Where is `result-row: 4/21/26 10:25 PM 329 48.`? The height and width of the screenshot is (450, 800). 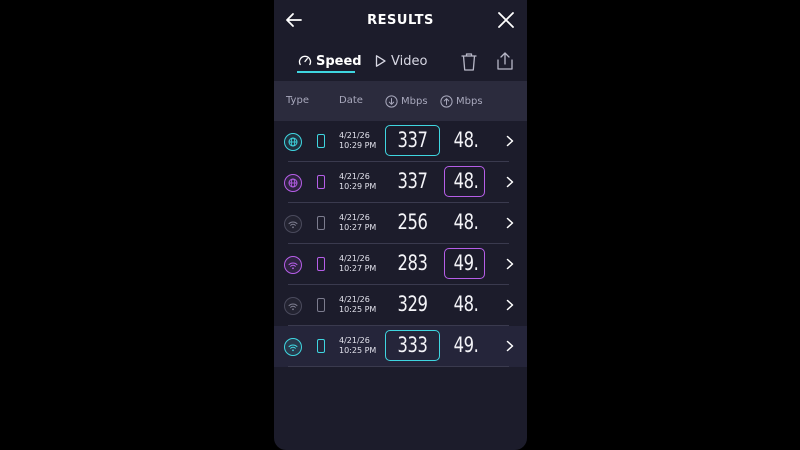 result-row: 4/21/26 10:25 PM 329 48. is located at coordinates (400, 305).